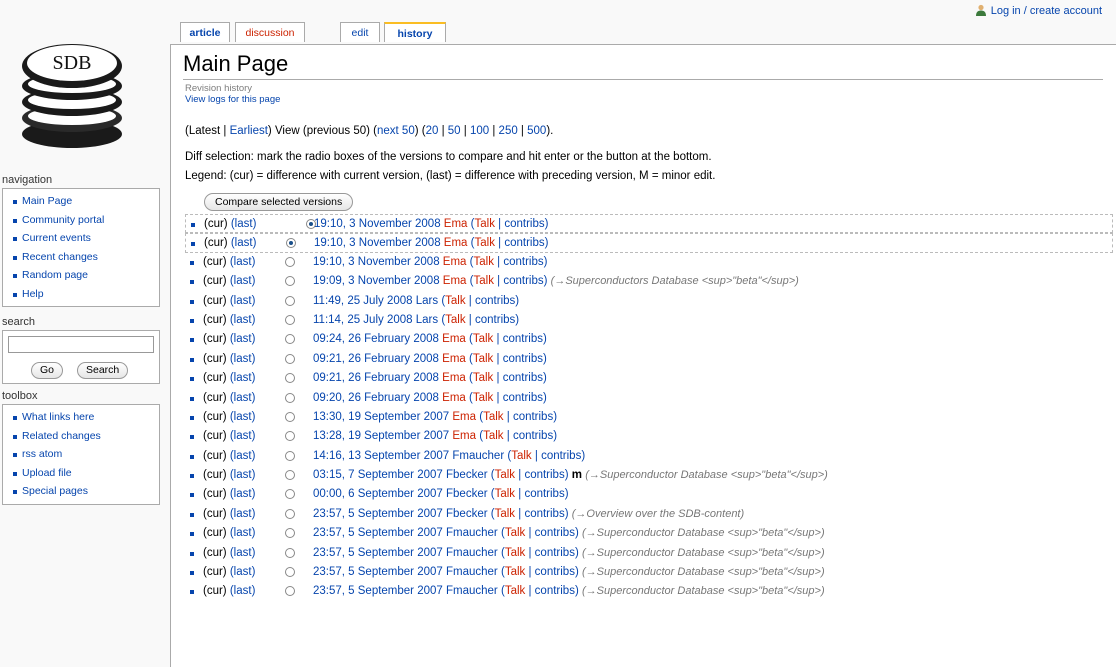  What do you see at coordinates (432, 131) in the screenshot?
I see `limit-20-link: 20` at bounding box center [432, 131].